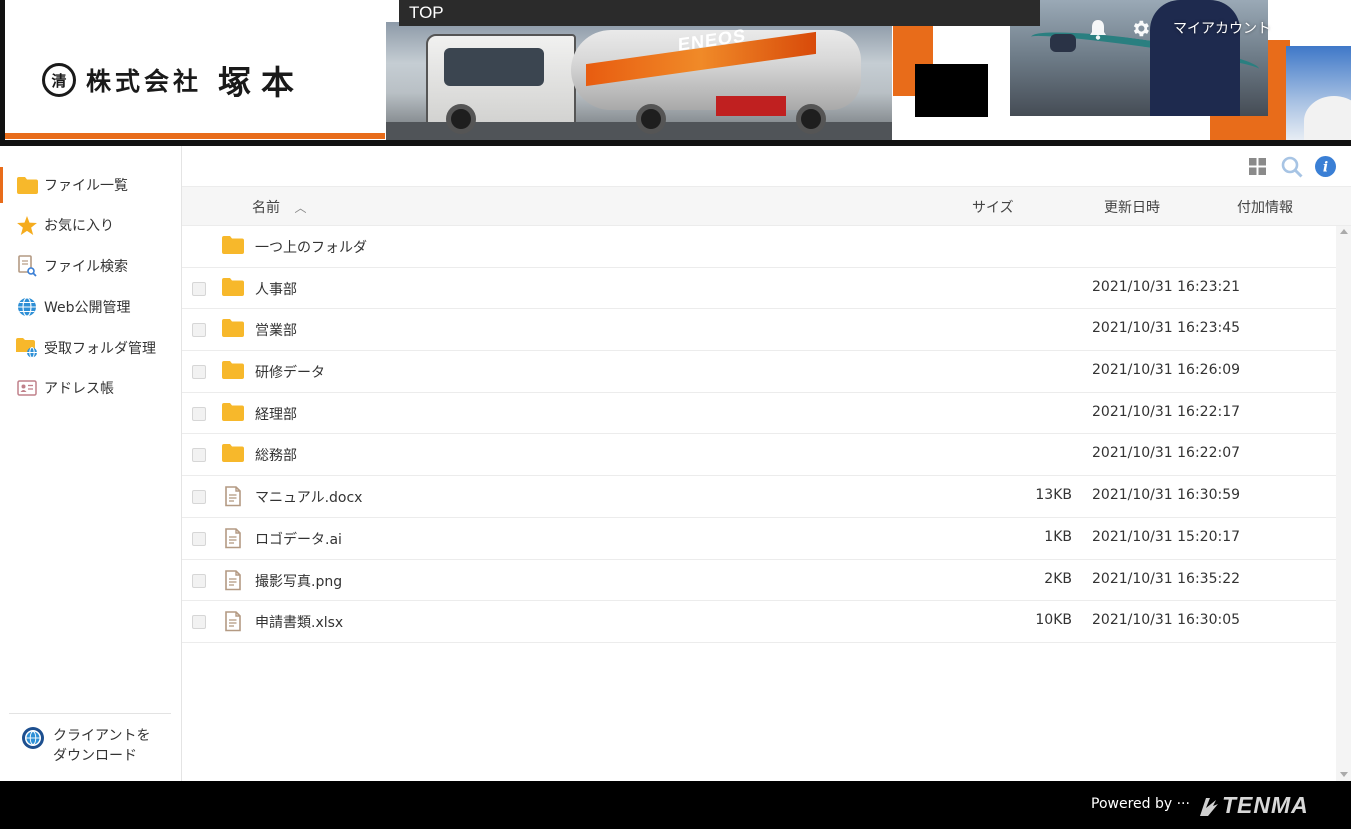  I want to click on banner-accent-line, so click(195, 136).